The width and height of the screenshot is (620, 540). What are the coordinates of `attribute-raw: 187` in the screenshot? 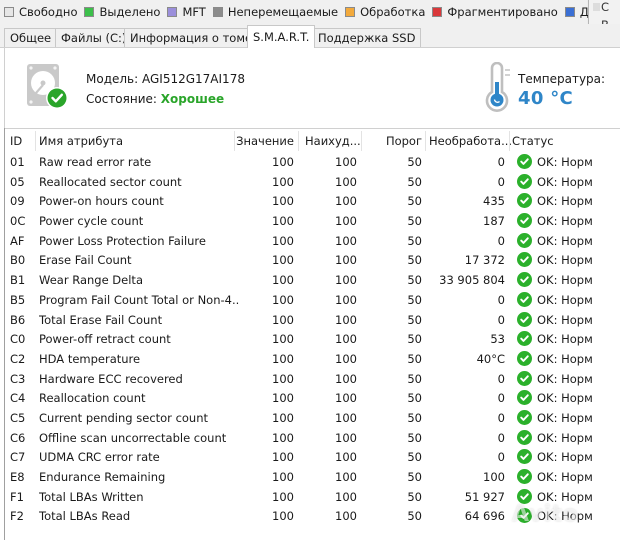 It's located at (494, 221).